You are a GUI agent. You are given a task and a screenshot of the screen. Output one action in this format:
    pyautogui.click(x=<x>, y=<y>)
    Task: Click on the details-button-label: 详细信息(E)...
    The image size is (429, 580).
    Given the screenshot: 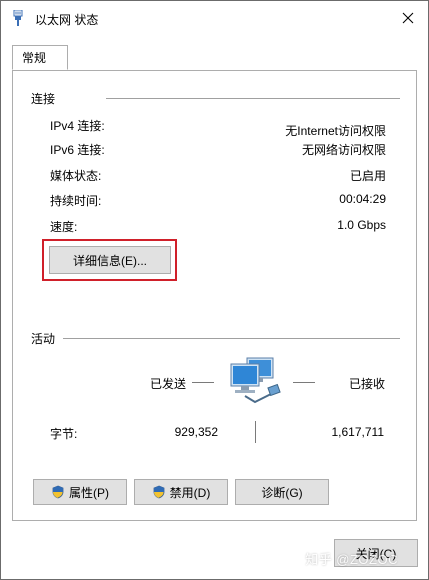 What is the action you would take?
    pyautogui.click(x=110, y=260)
    